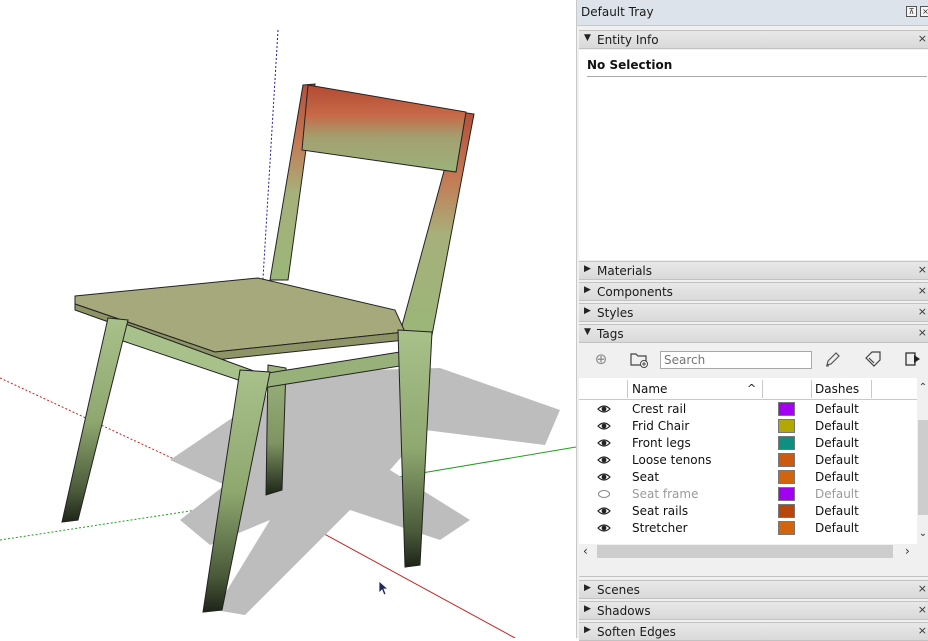 The image size is (928, 641). Describe the element at coordinates (585, 551) in the screenshot. I see `scroll-left-icon: ‹` at that location.